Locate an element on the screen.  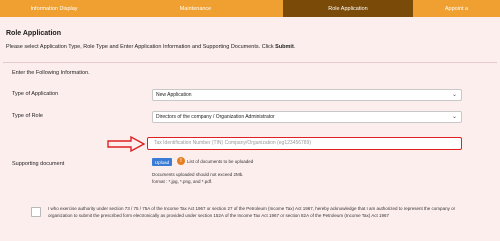
upload-button: Upload is located at coordinates (162, 162).